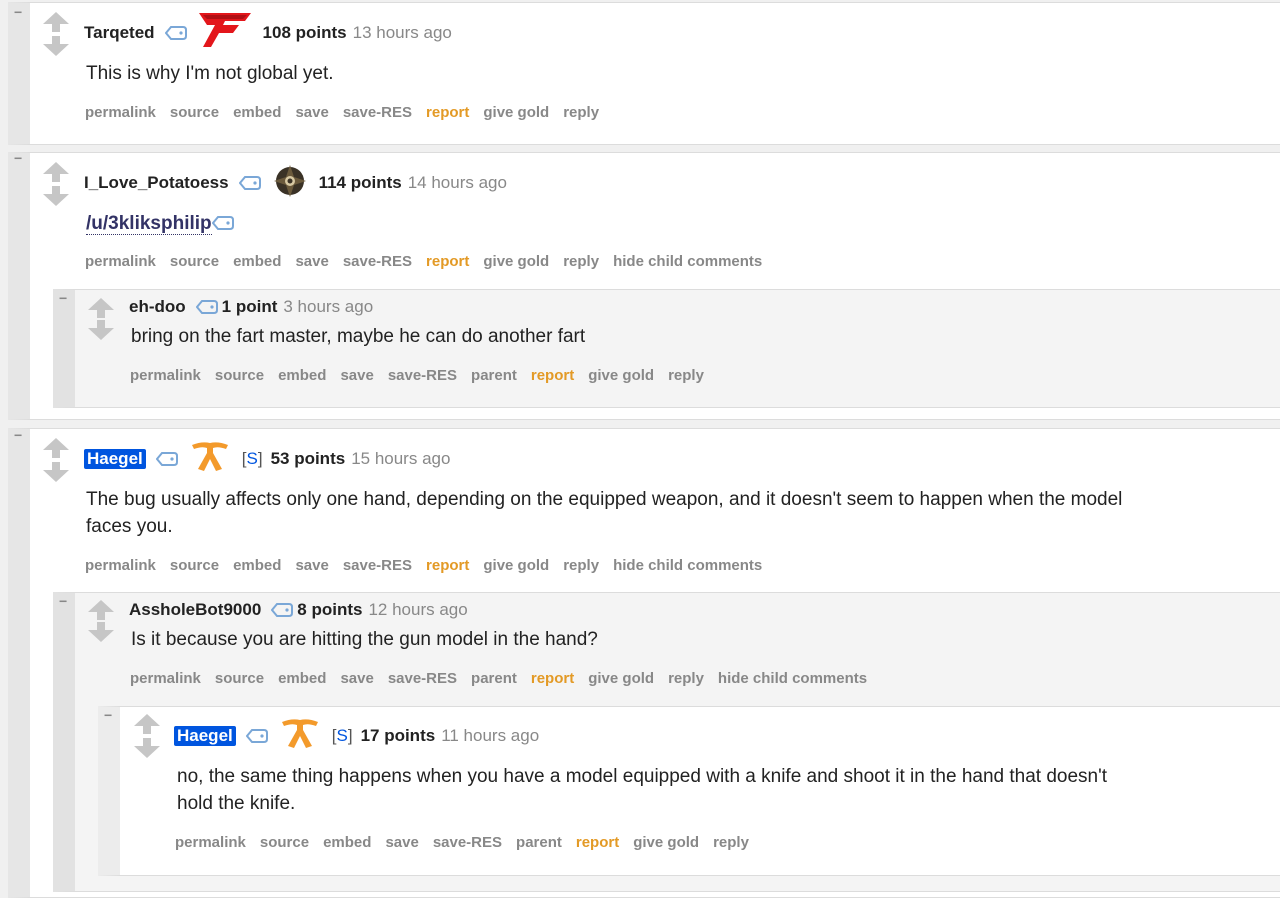  Describe the element at coordinates (119, 33) in the screenshot. I see `author-link: Tarqeted` at that location.